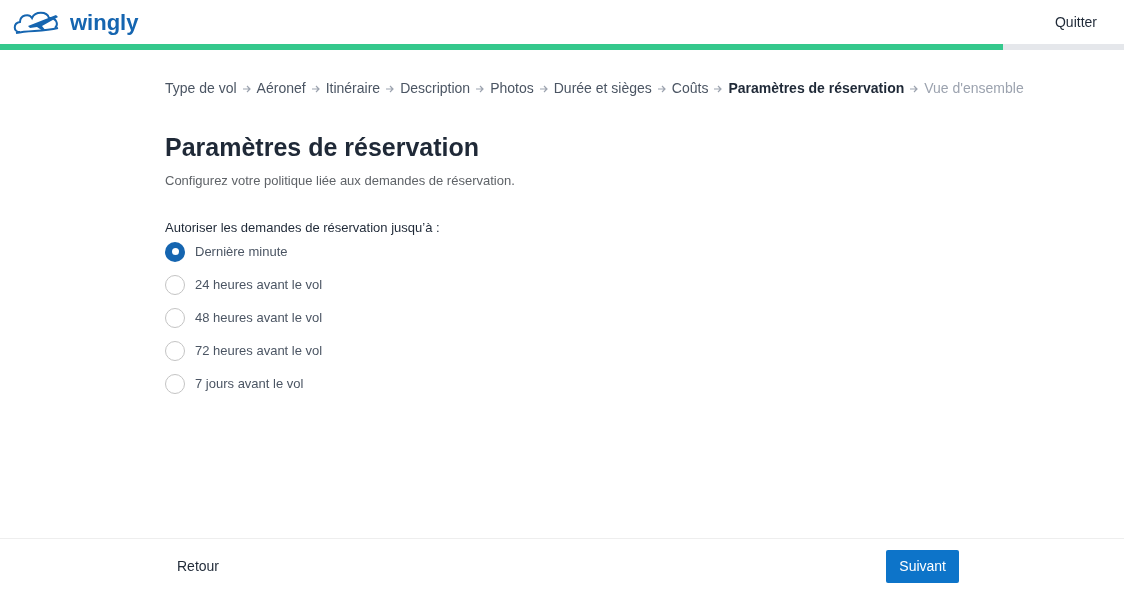 This screenshot has width=1124, height=594. I want to click on back-button: Retour, so click(198, 566).